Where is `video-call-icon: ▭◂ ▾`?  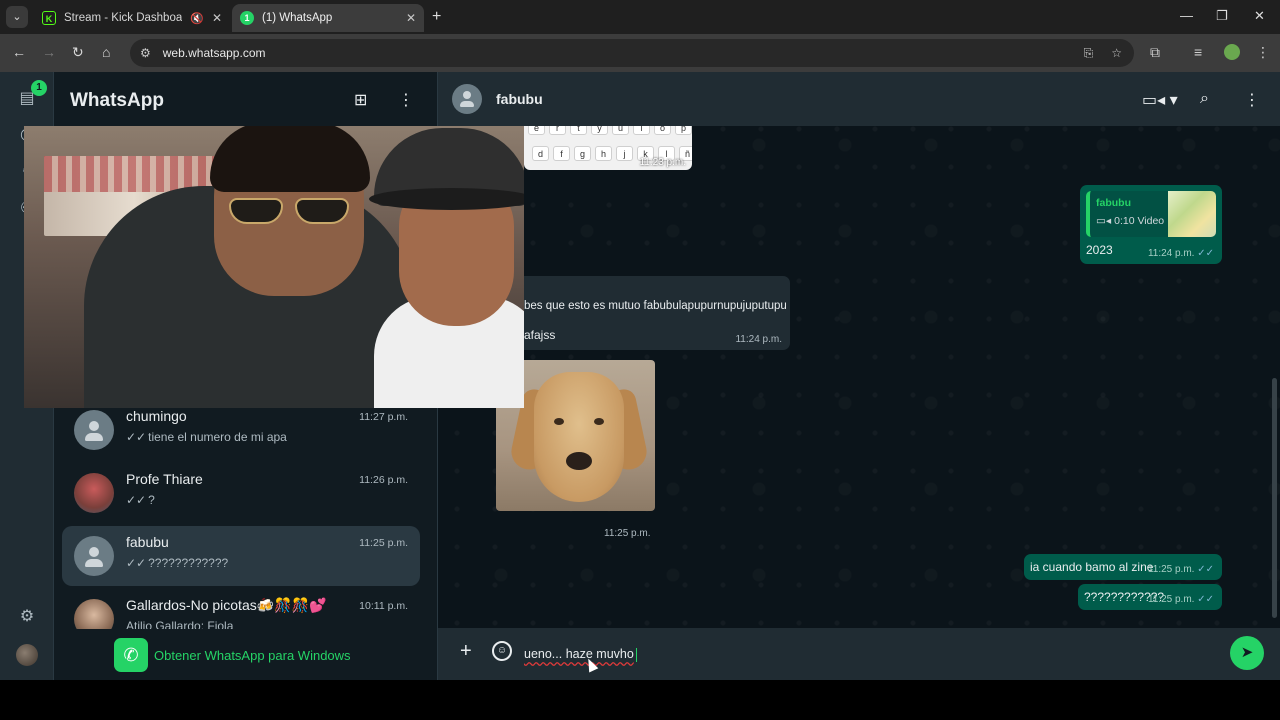
video-call-icon: ▭◂ ▾ is located at coordinates (1160, 100).